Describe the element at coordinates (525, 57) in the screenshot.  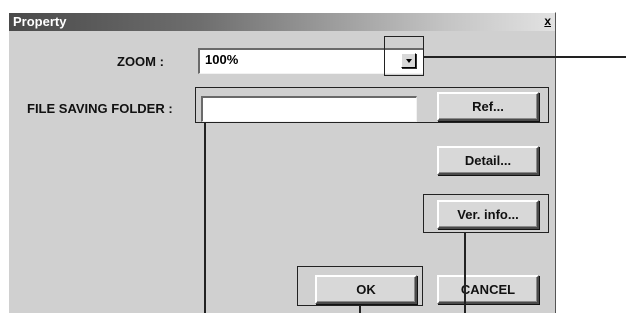
I see `leader-line-dropdown` at that location.